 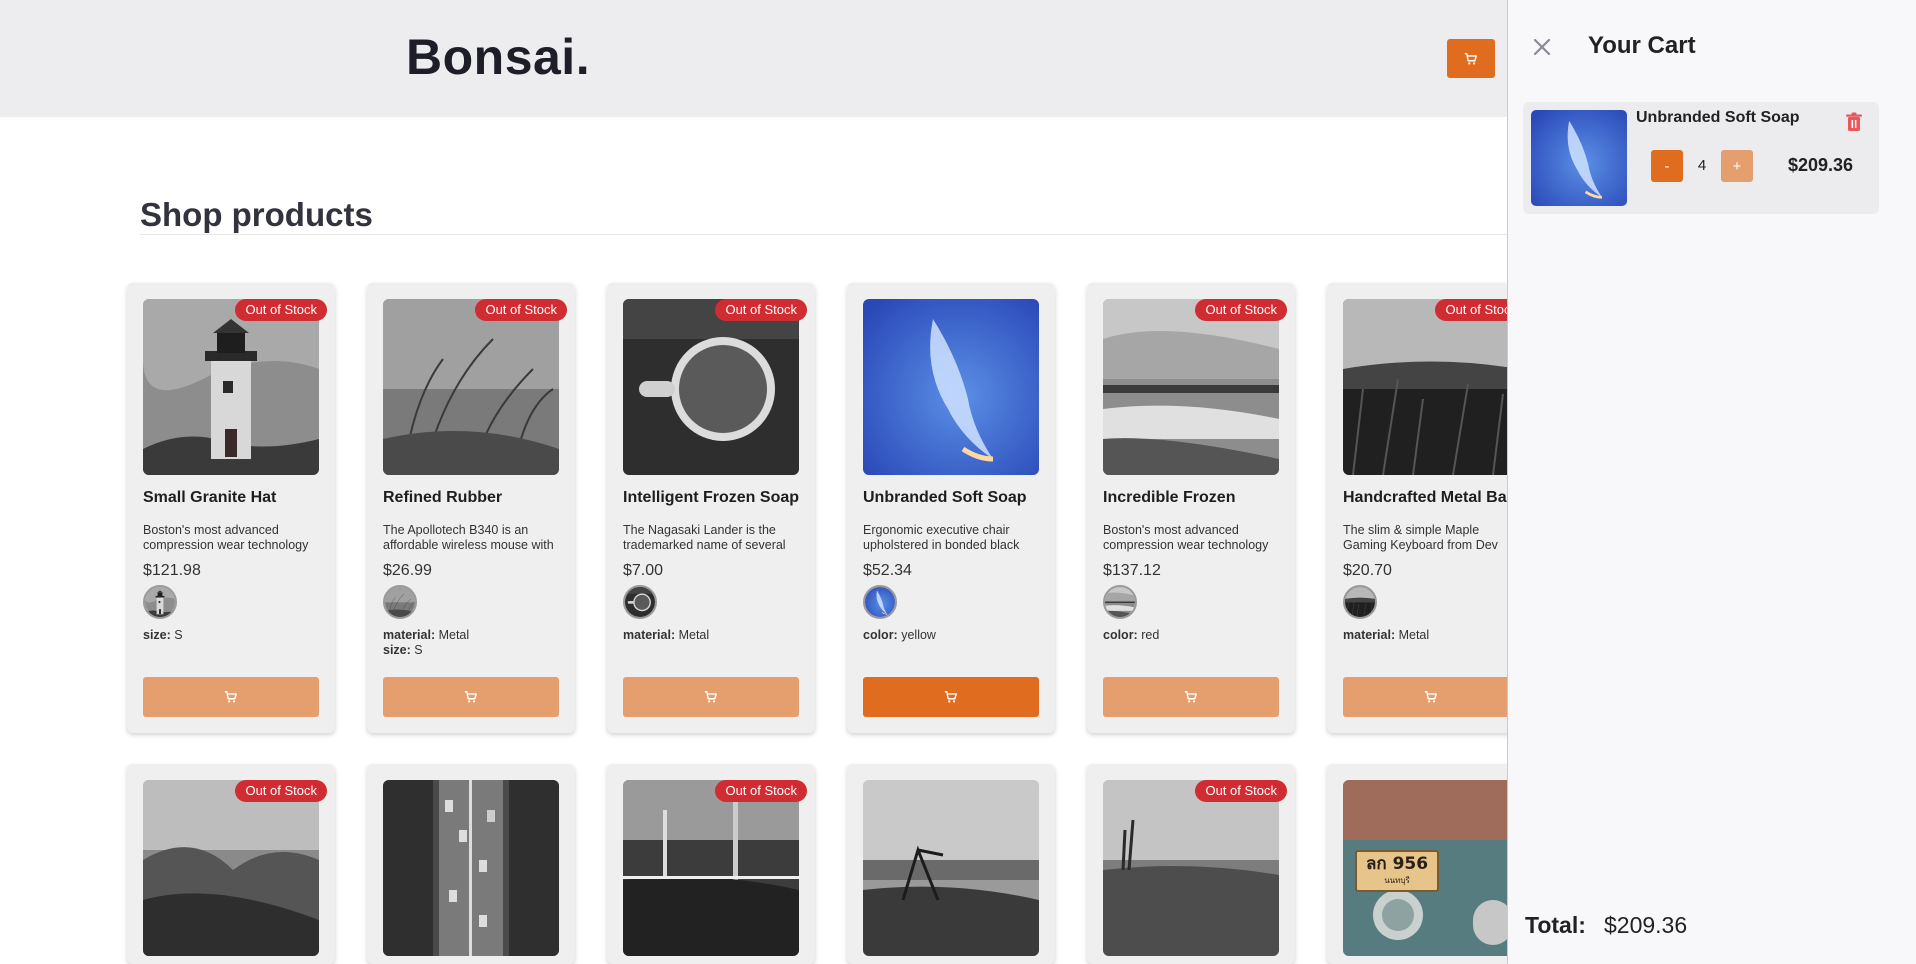 I want to click on product-name: Intelligent Frozen Soap, so click(x=733, y=498).